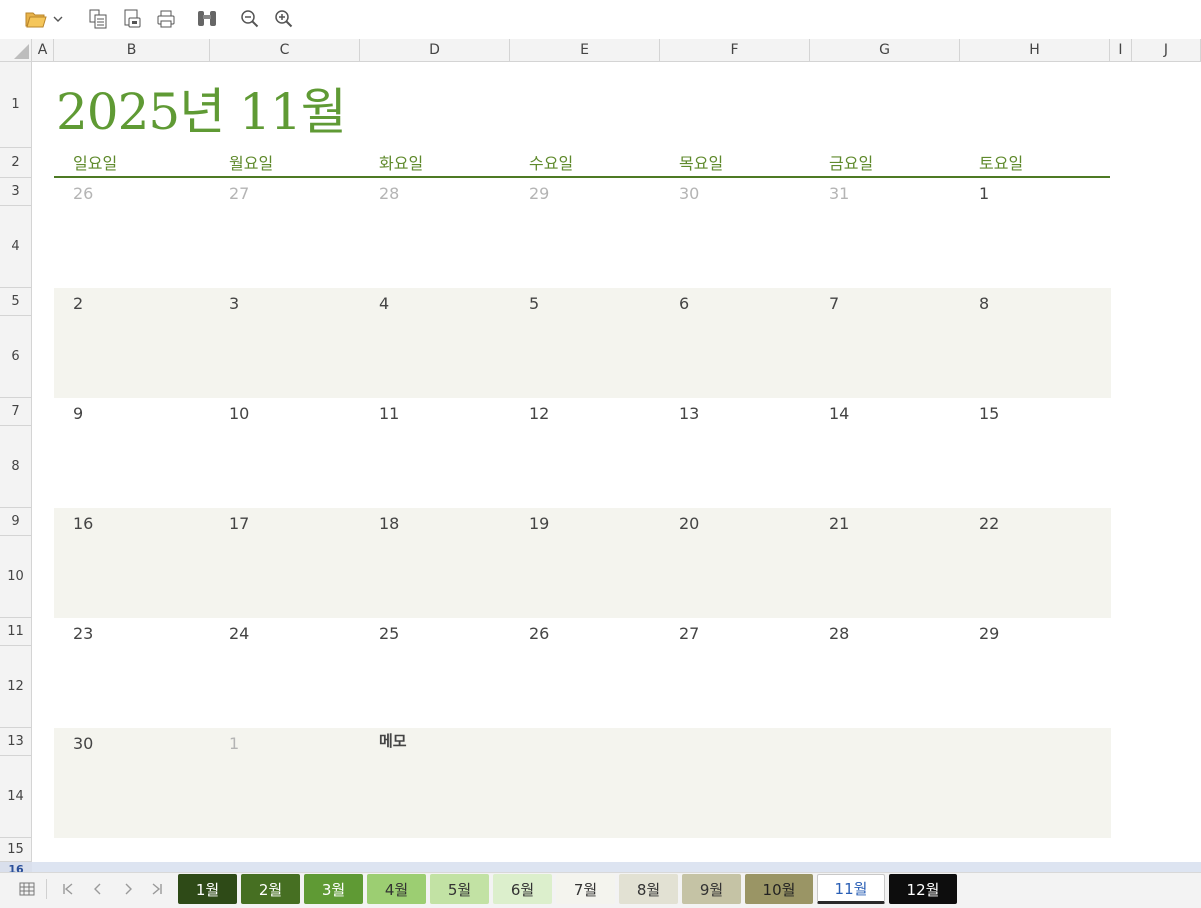 The height and width of the screenshot is (908, 1201). What do you see at coordinates (839, 523) in the screenshot?
I see `day-cell: 21` at bounding box center [839, 523].